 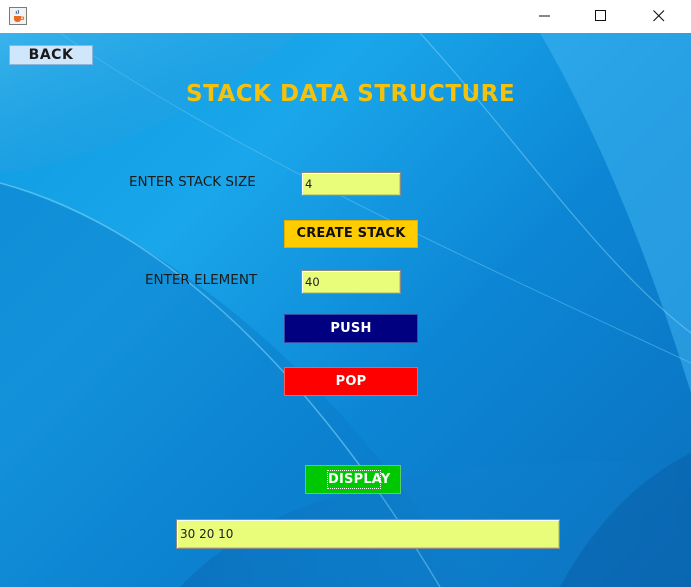 I want to click on close-button, so click(x=659, y=16).